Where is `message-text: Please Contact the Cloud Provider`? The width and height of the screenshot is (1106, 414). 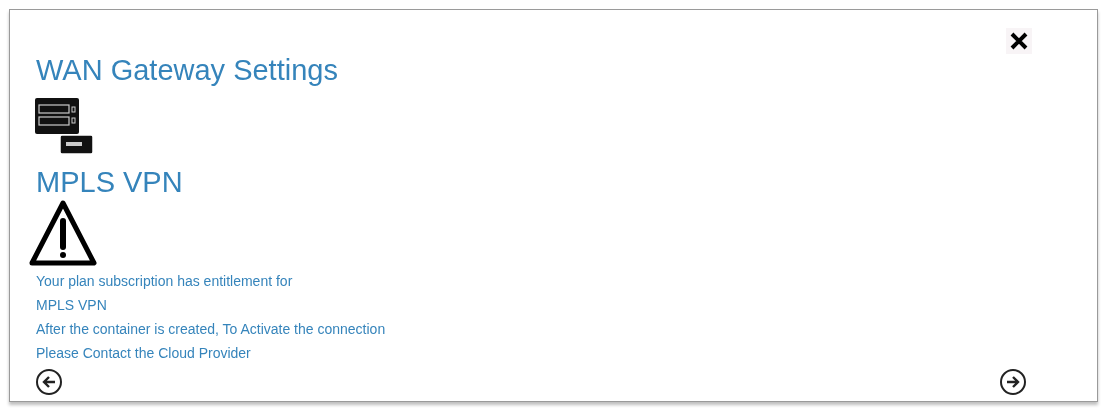 message-text: Please Contact the Cloud Provider is located at coordinates (143, 353).